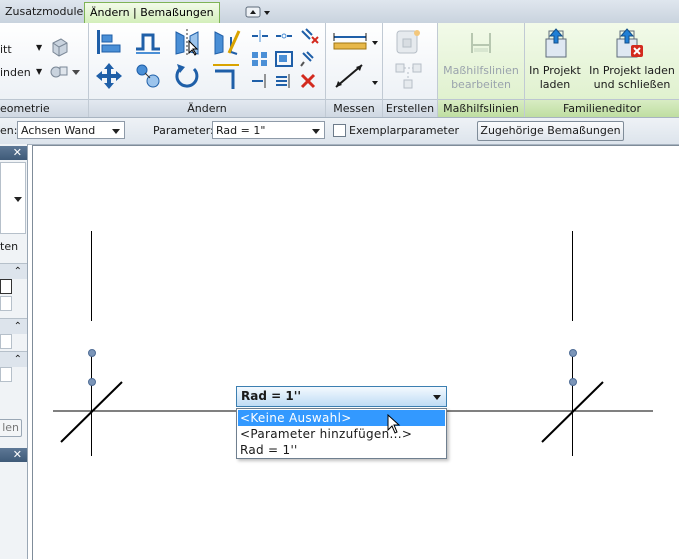  What do you see at coordinates (481, 108) in the screenshot?
I see `panel-masshilfslinien-title: Maßhilfslinien` at bounding box center [481, 108].